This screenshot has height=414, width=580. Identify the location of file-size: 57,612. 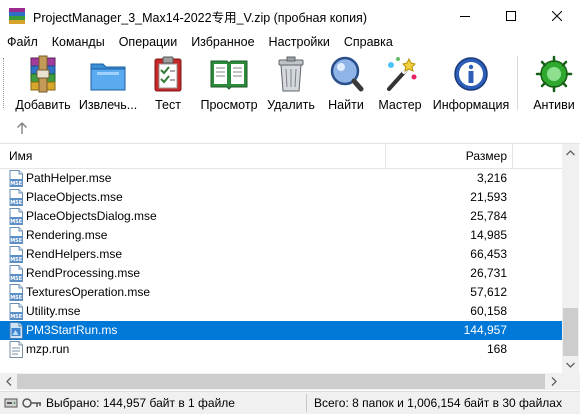
(488, 292).